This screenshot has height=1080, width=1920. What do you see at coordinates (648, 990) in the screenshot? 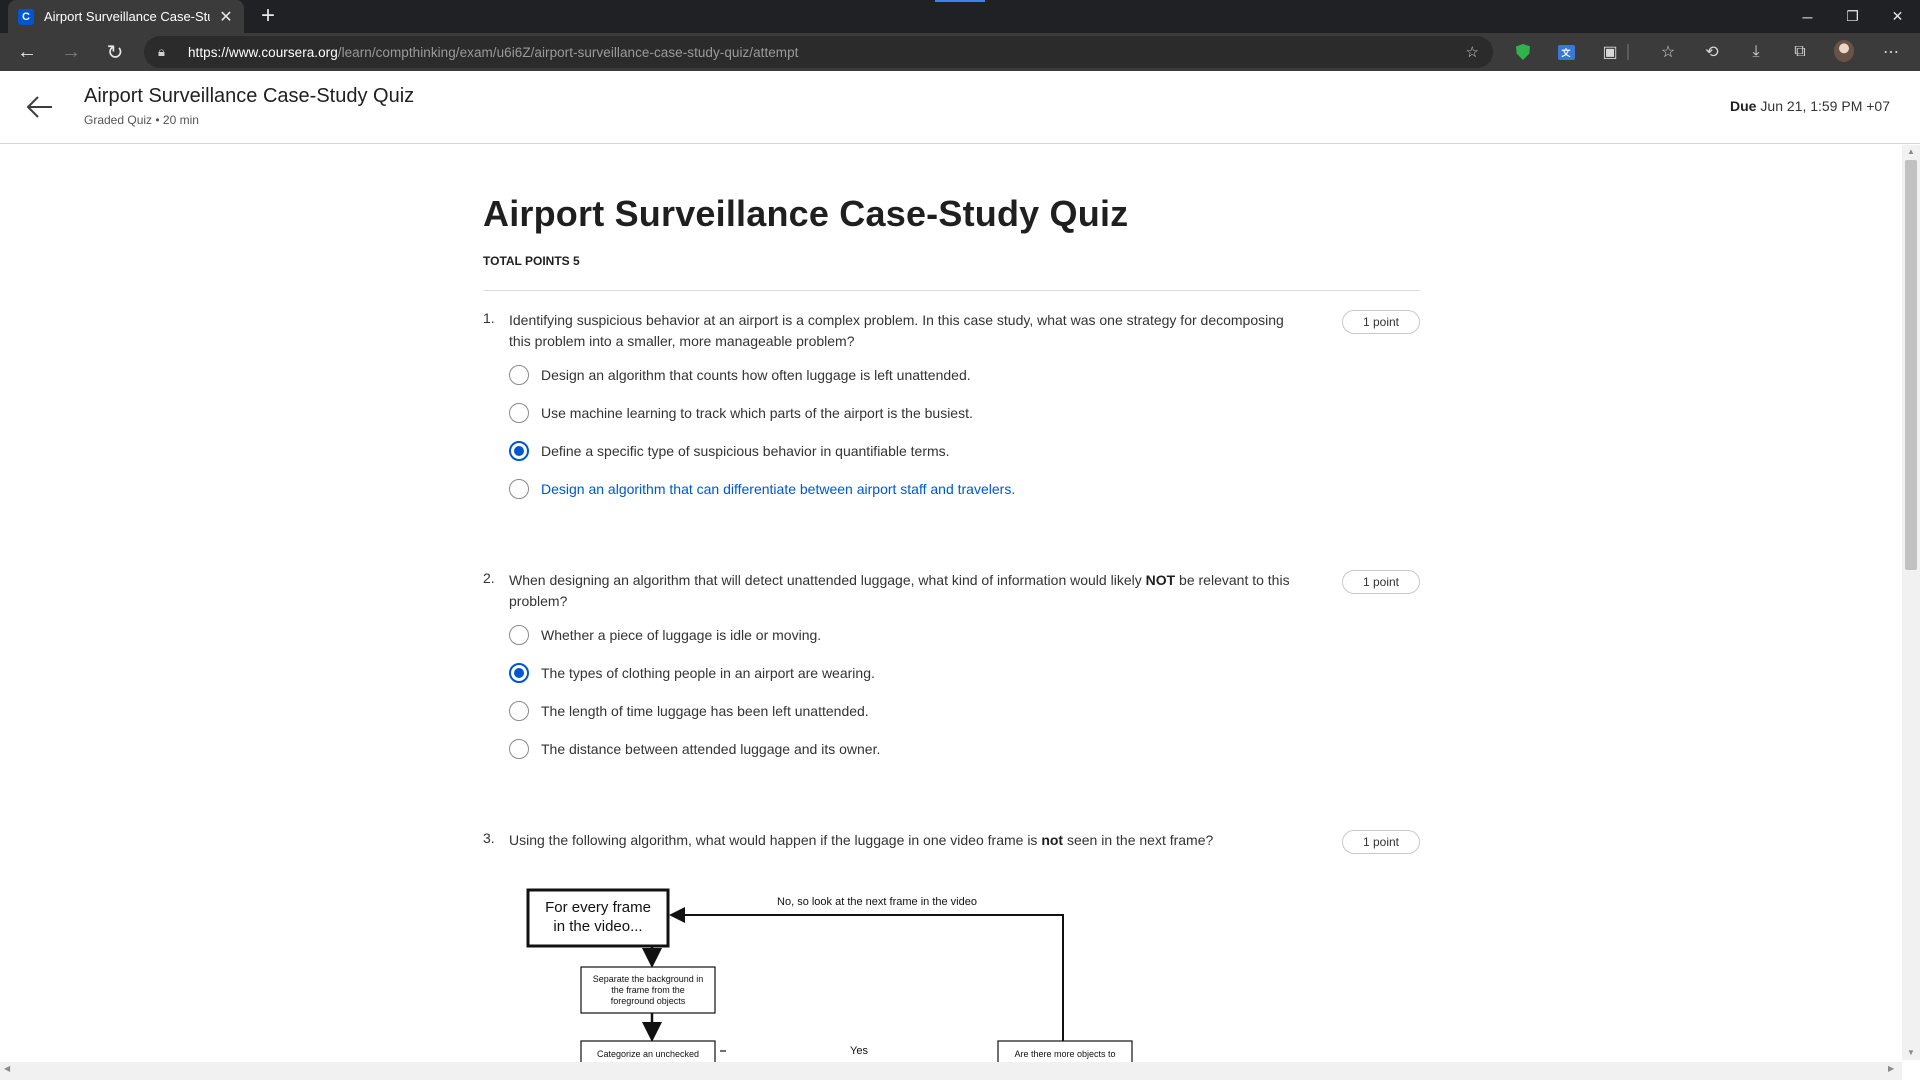
I see `separate-box-line-2: the frame from the` at bounding box center [648, 990].